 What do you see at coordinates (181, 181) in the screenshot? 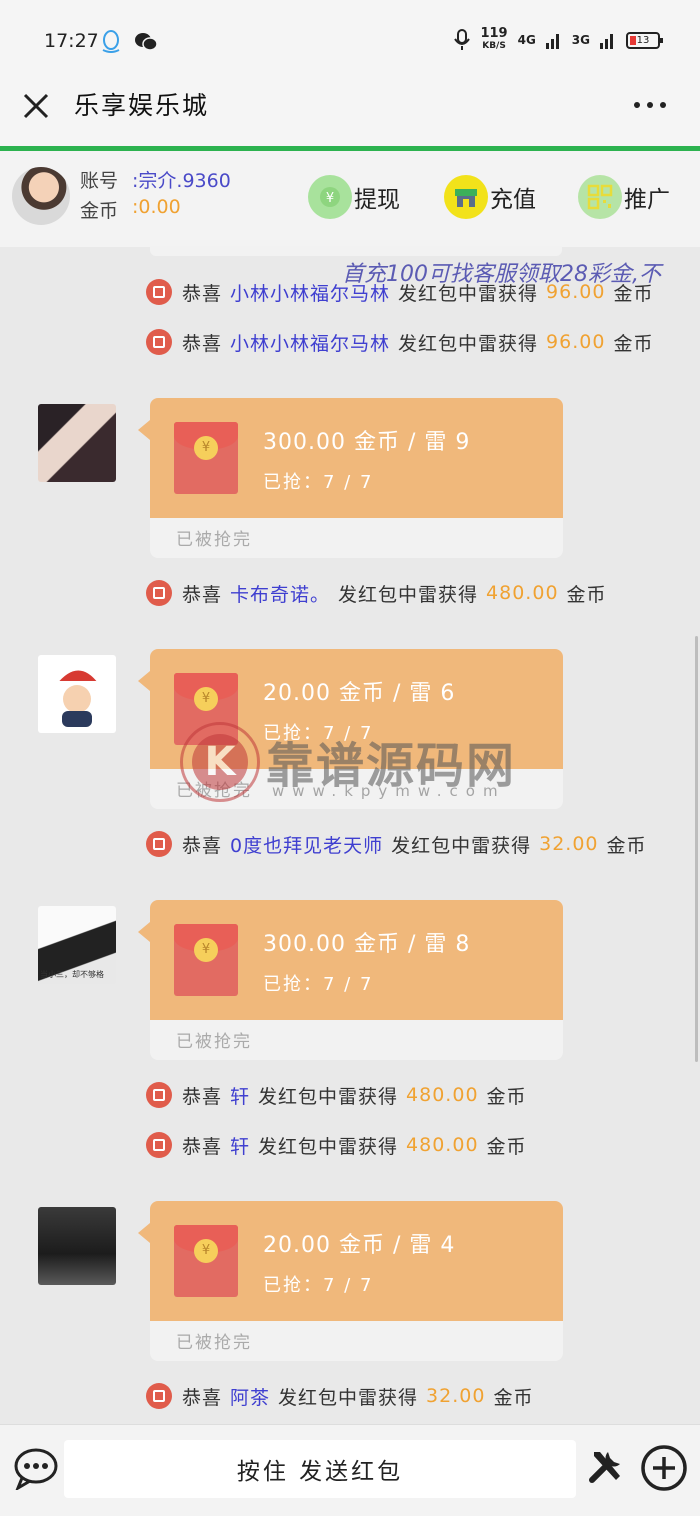
I see `account-value: :宗介.9360` at bounding box center [181, 181].